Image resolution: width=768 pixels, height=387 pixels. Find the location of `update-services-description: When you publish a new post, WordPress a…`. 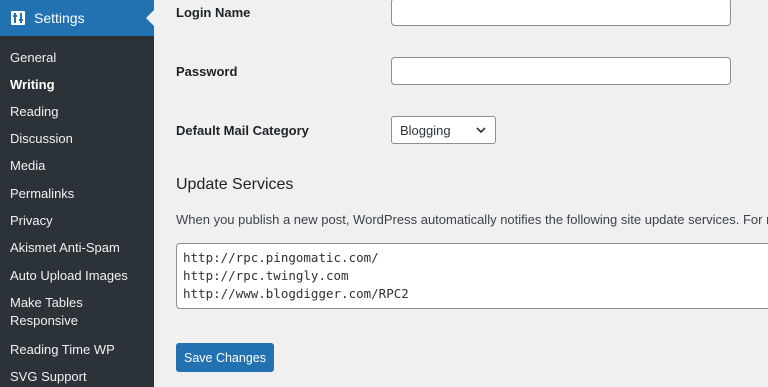

update-services-description: When you publish a new post, WordPress a… is located at coordinates (472, 219).